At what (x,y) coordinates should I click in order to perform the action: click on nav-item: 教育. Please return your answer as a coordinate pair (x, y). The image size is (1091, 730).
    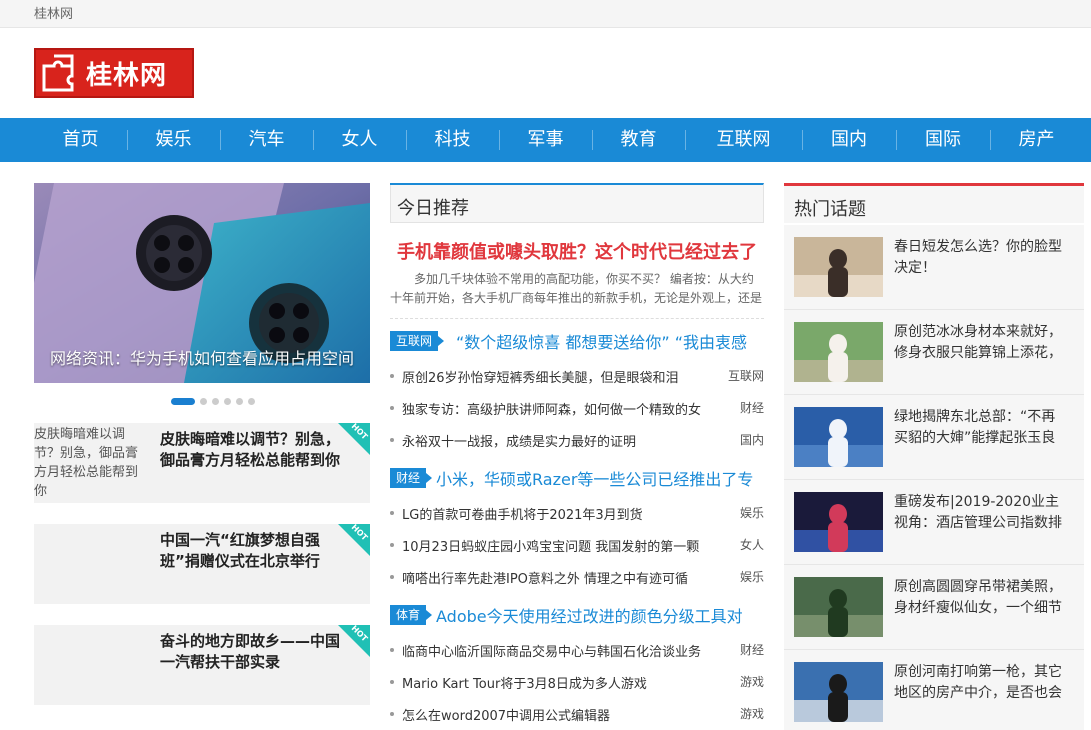
    Looking at the image, I should click on (638, 140).